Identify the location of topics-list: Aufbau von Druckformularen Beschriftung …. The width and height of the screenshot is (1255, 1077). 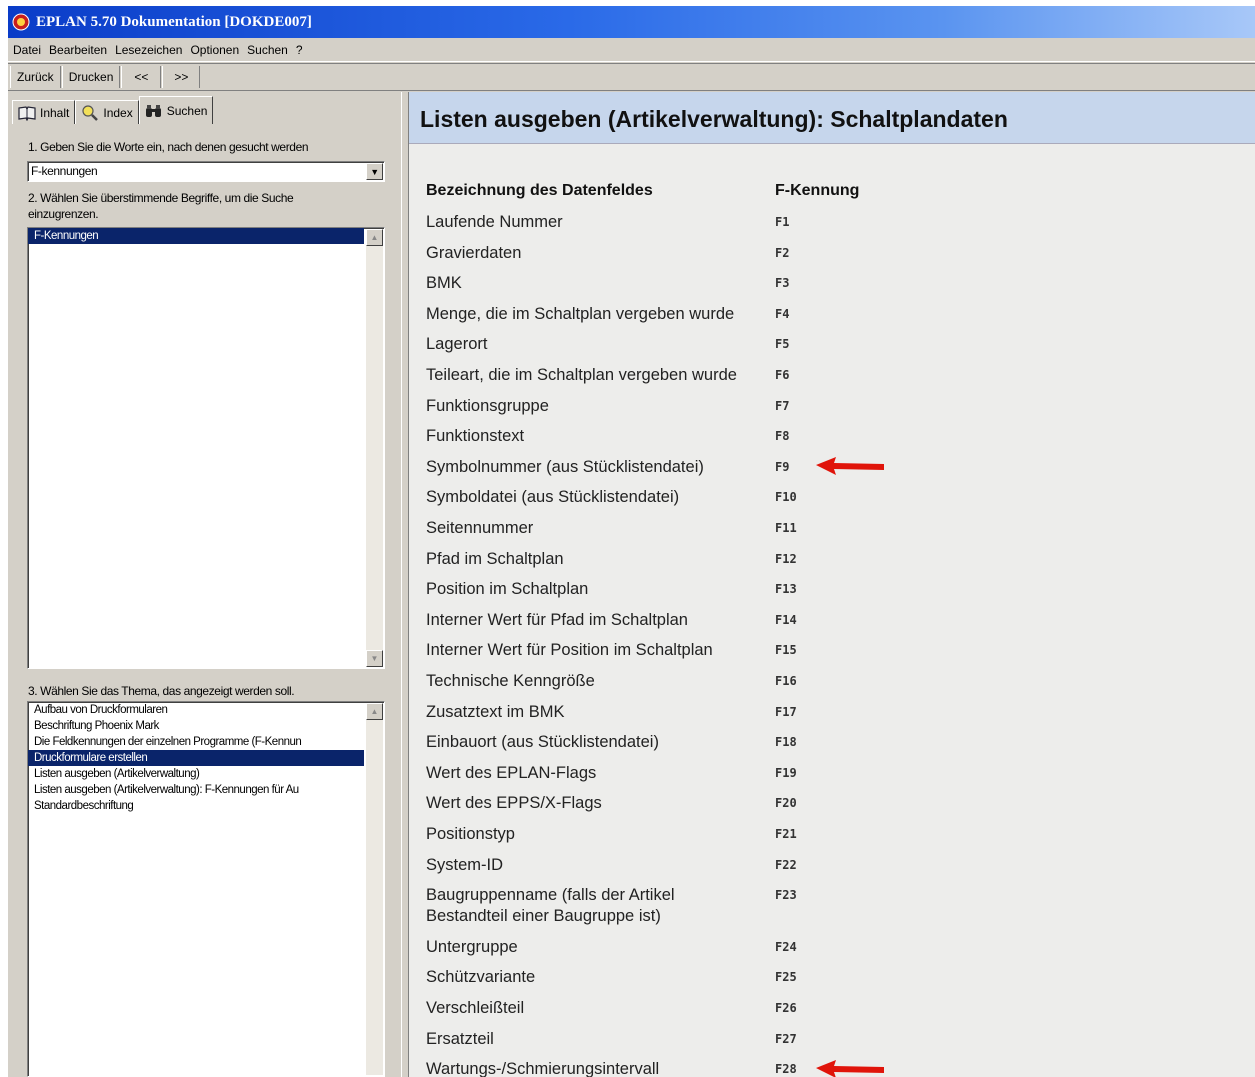
(206, 889).